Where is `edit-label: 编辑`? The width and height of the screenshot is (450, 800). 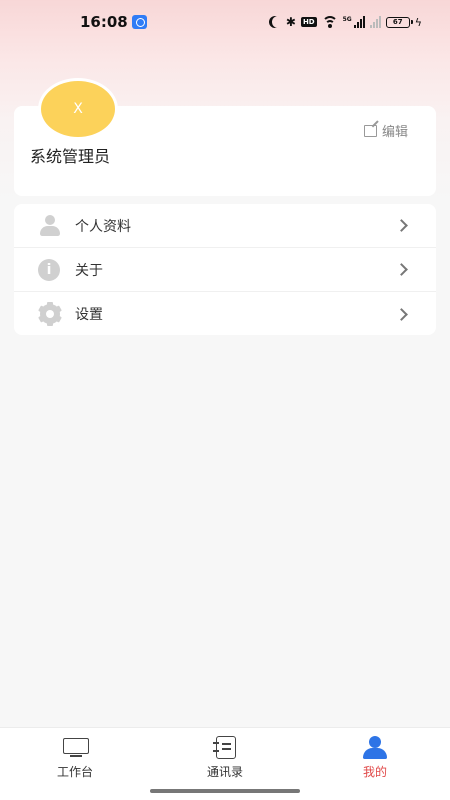
edit-label: 编辑 is located at coordinates (395, 132).